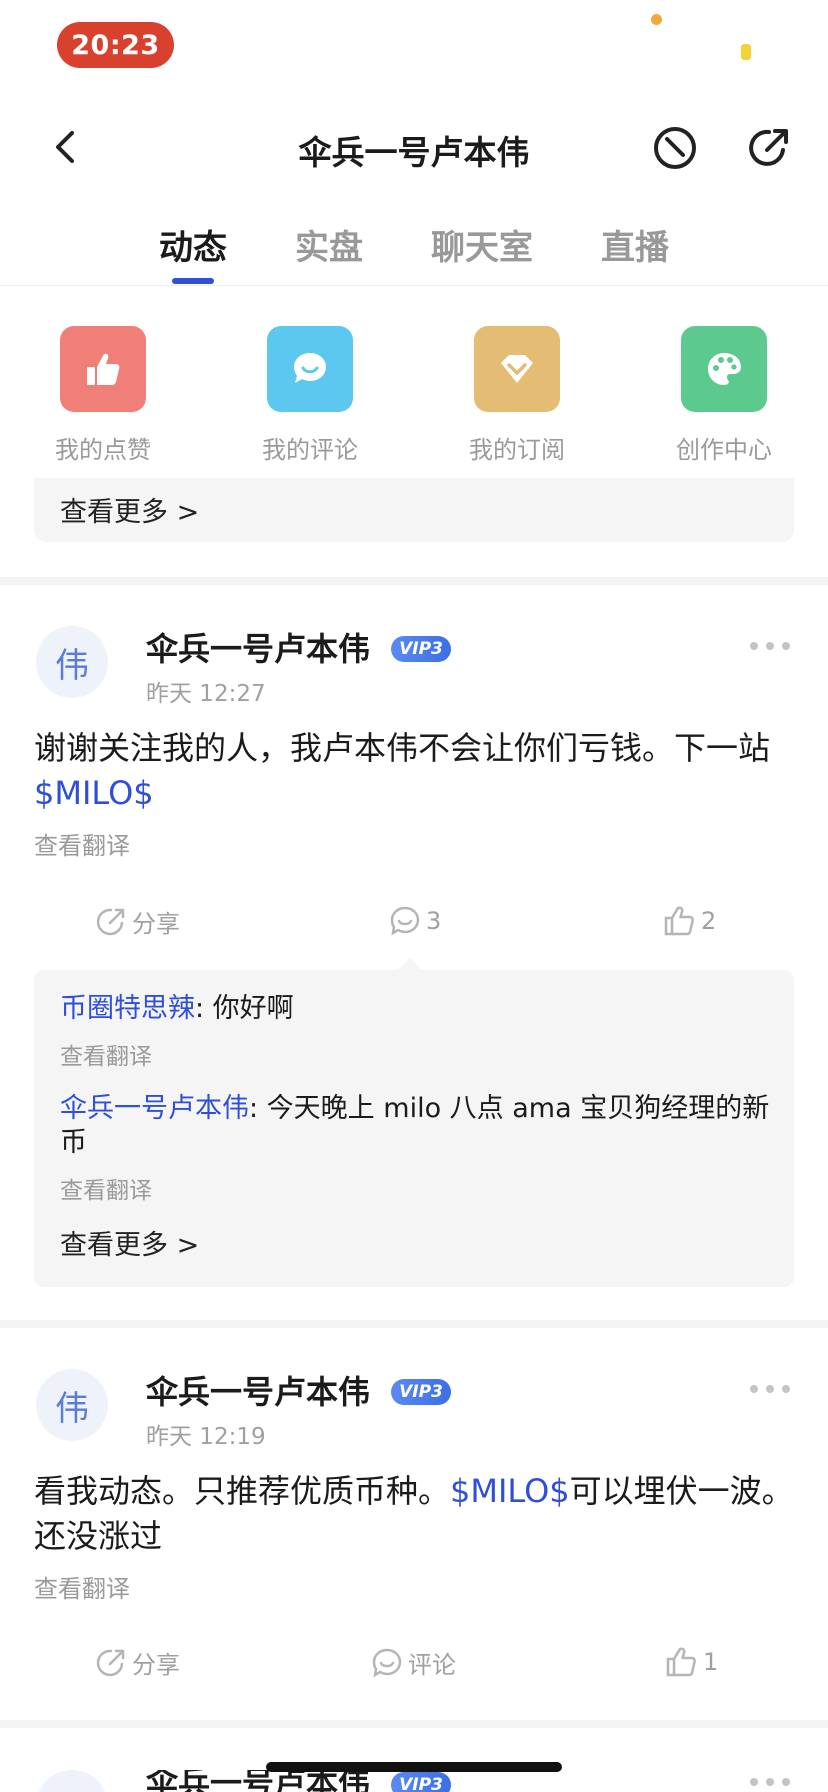  I want to click on quick-link-label: 我的评论, so click(310, 450).